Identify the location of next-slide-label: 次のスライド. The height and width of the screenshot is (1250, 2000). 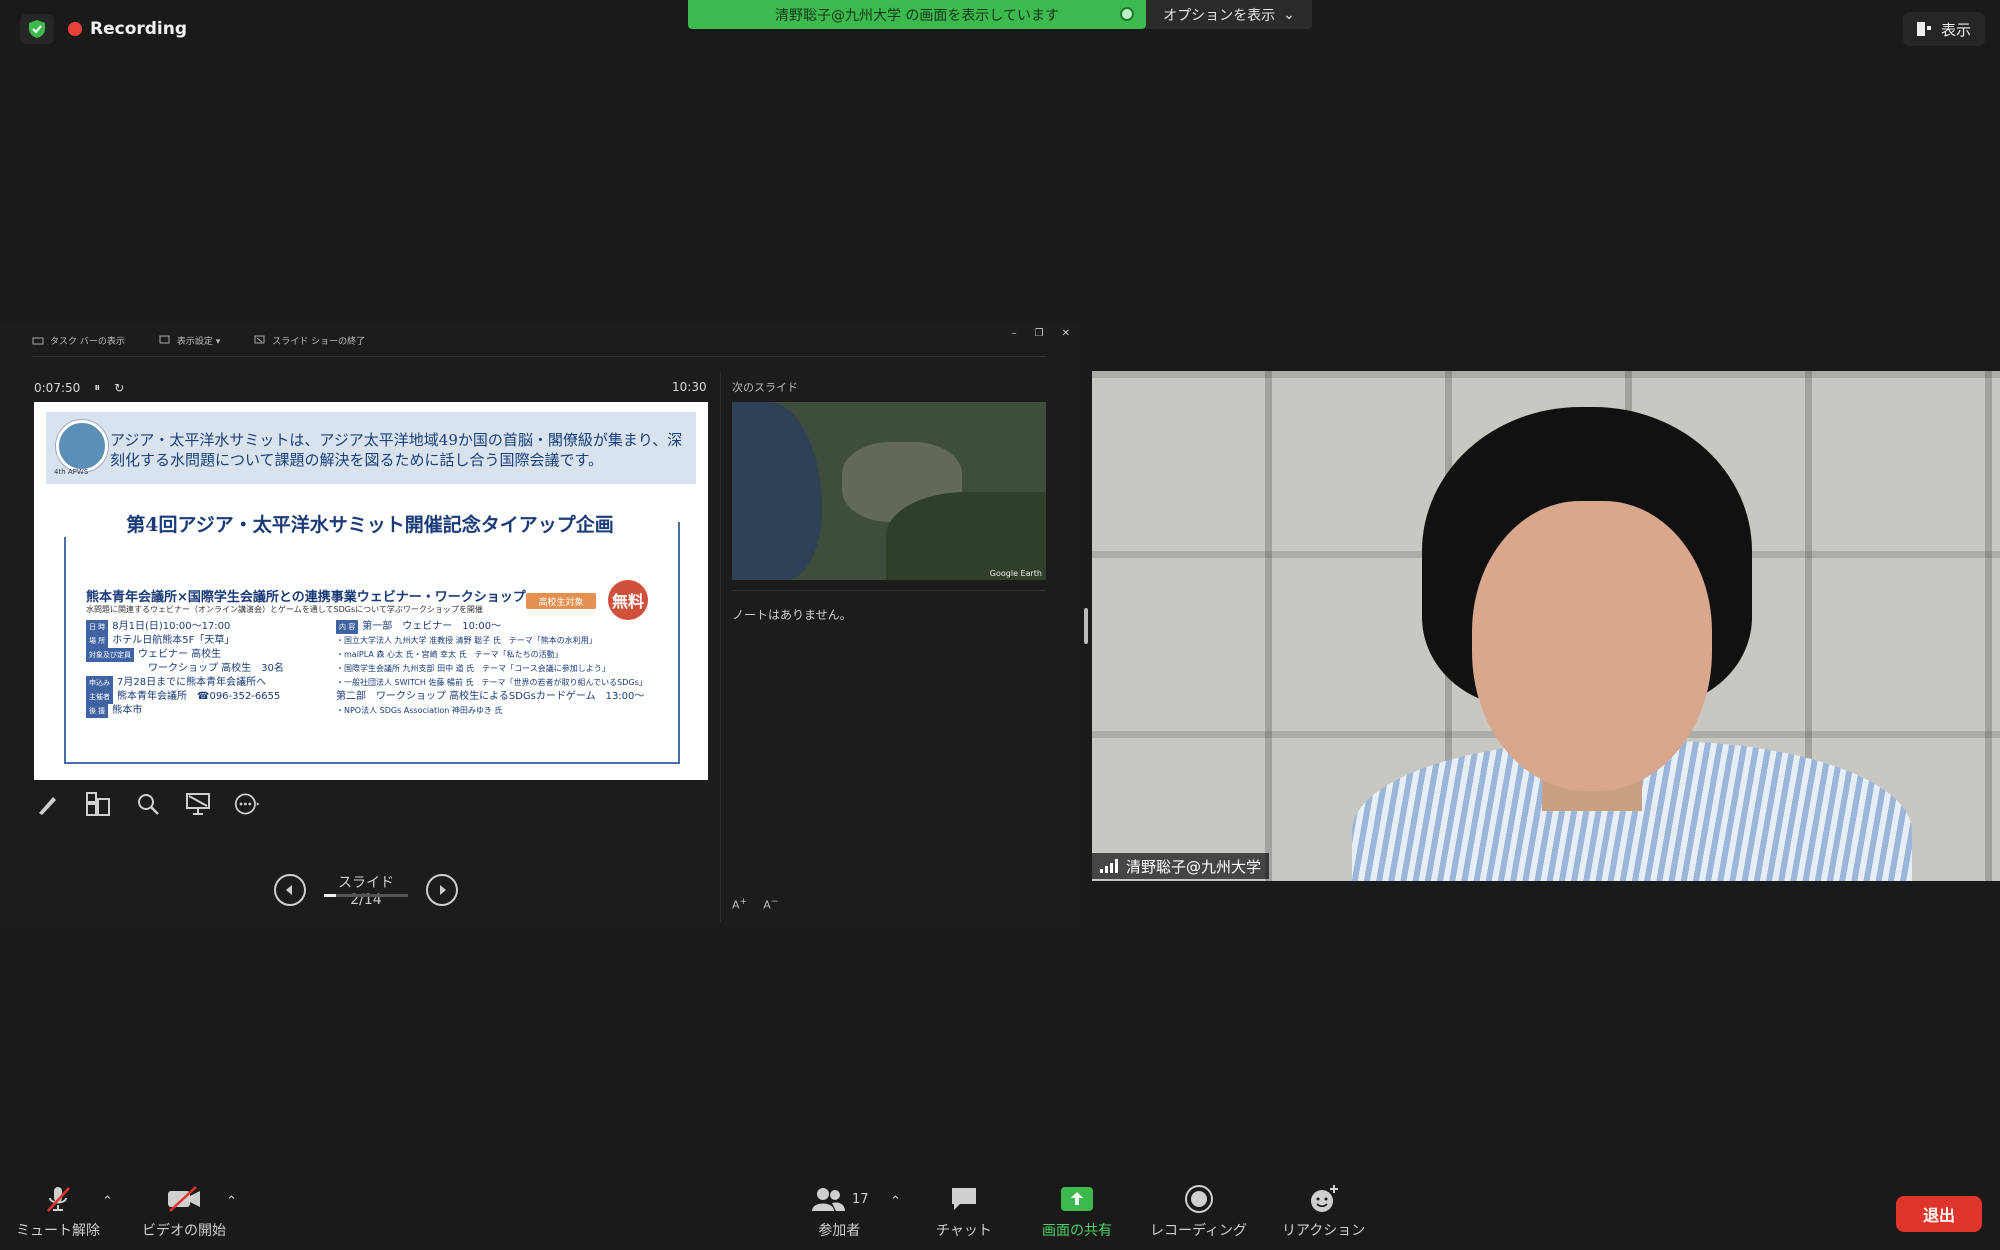
(765, 387).